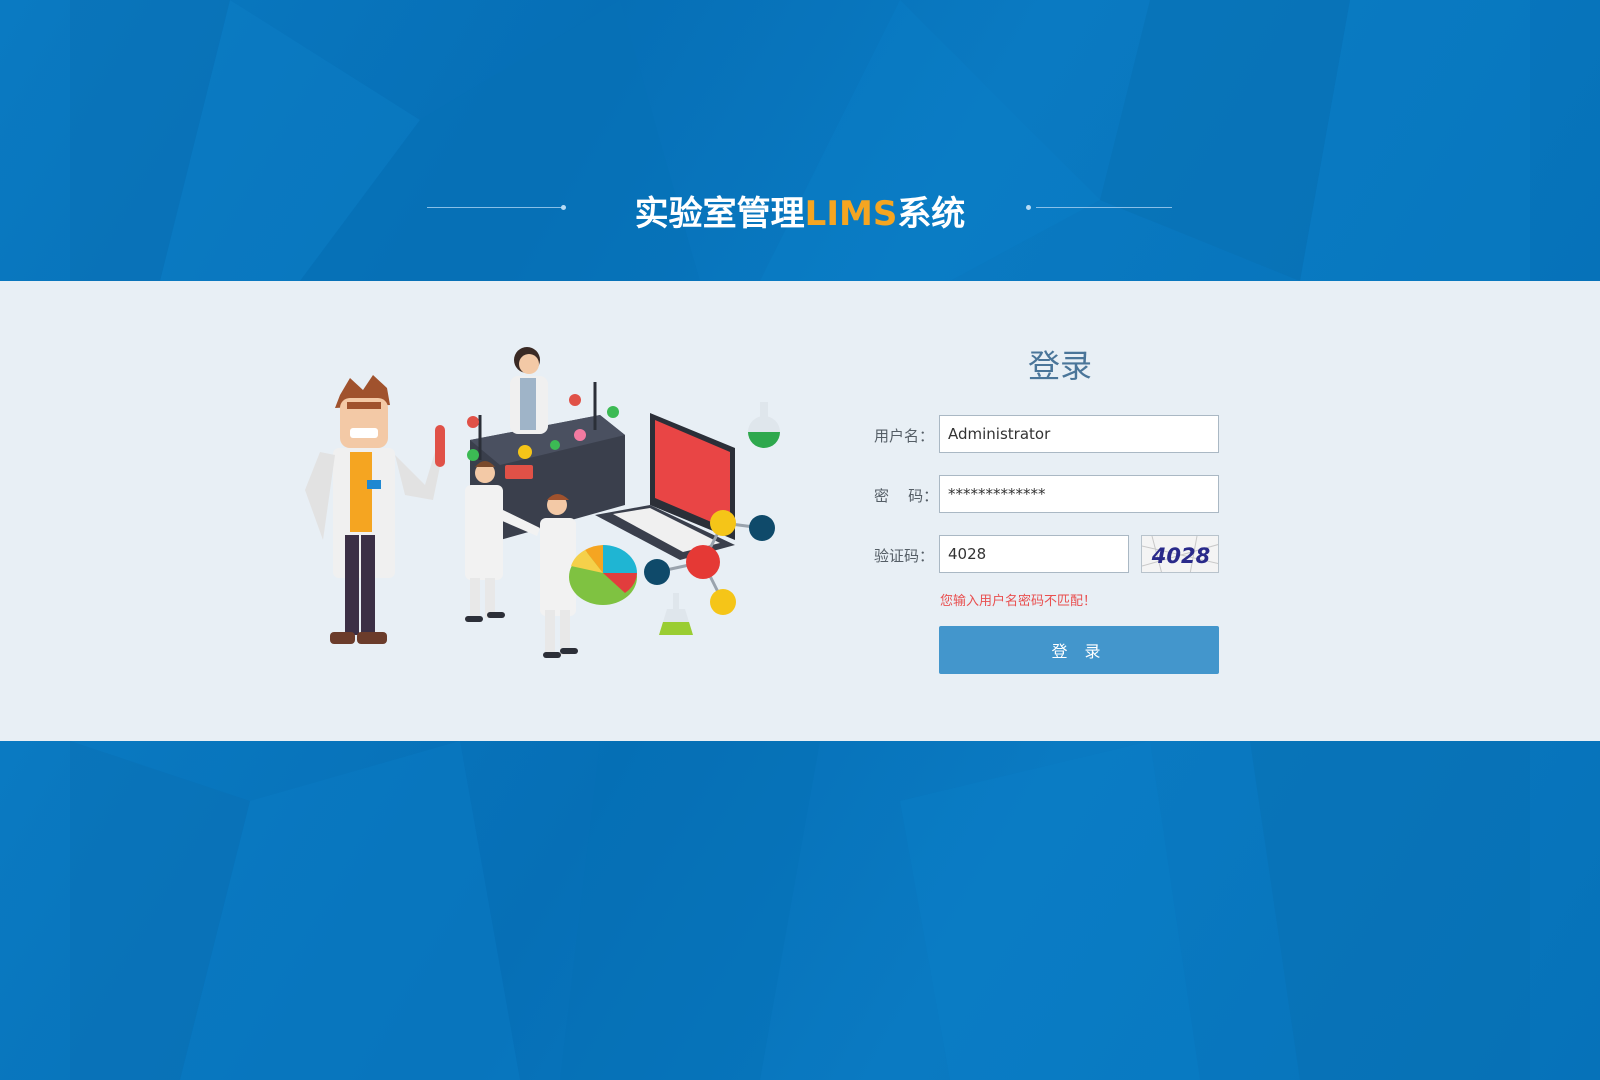 This screenshot has height=1080, width=1600. What do you see at coordinates (1059, 366) in the screenshot?
I see `login-heading: 登录` at bounding box center [1059, 366].